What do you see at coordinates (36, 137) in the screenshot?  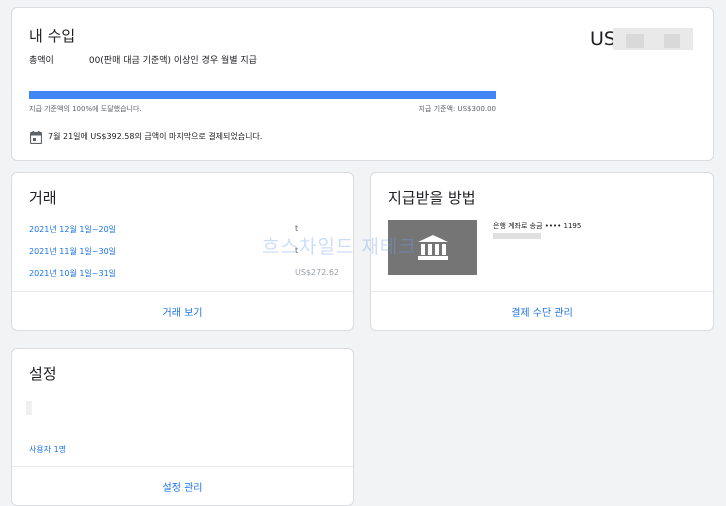 I see `calendar-icon` at bounding box center [36, 137].